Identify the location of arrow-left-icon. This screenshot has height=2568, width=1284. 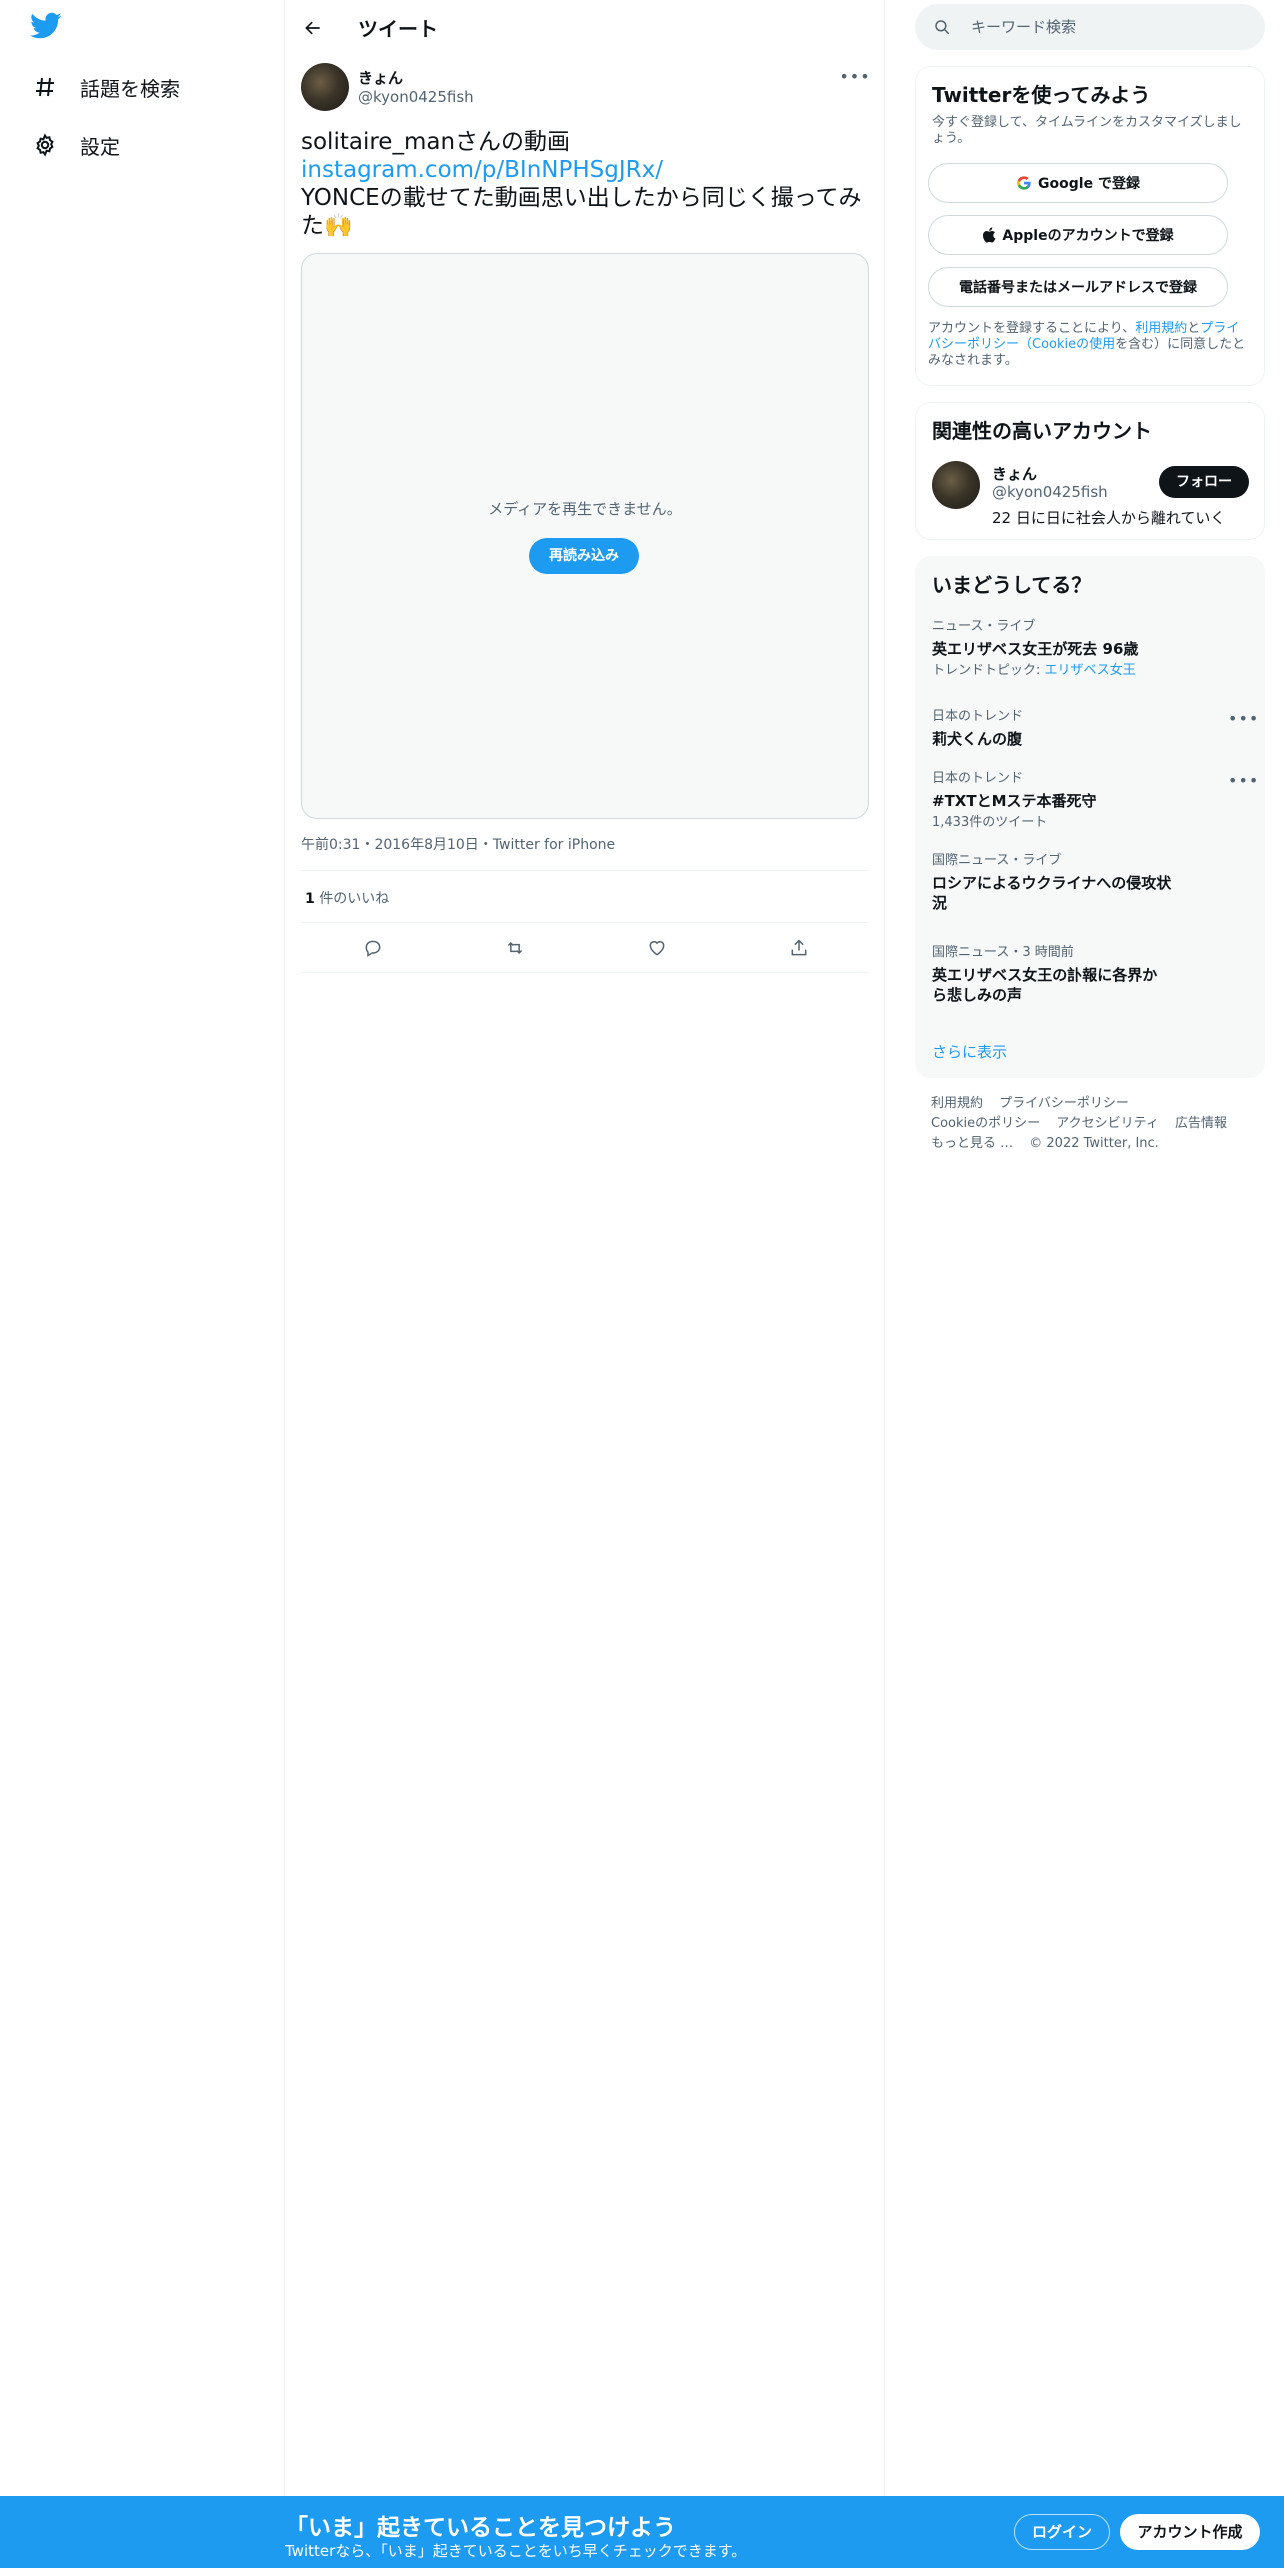
(312, 28).